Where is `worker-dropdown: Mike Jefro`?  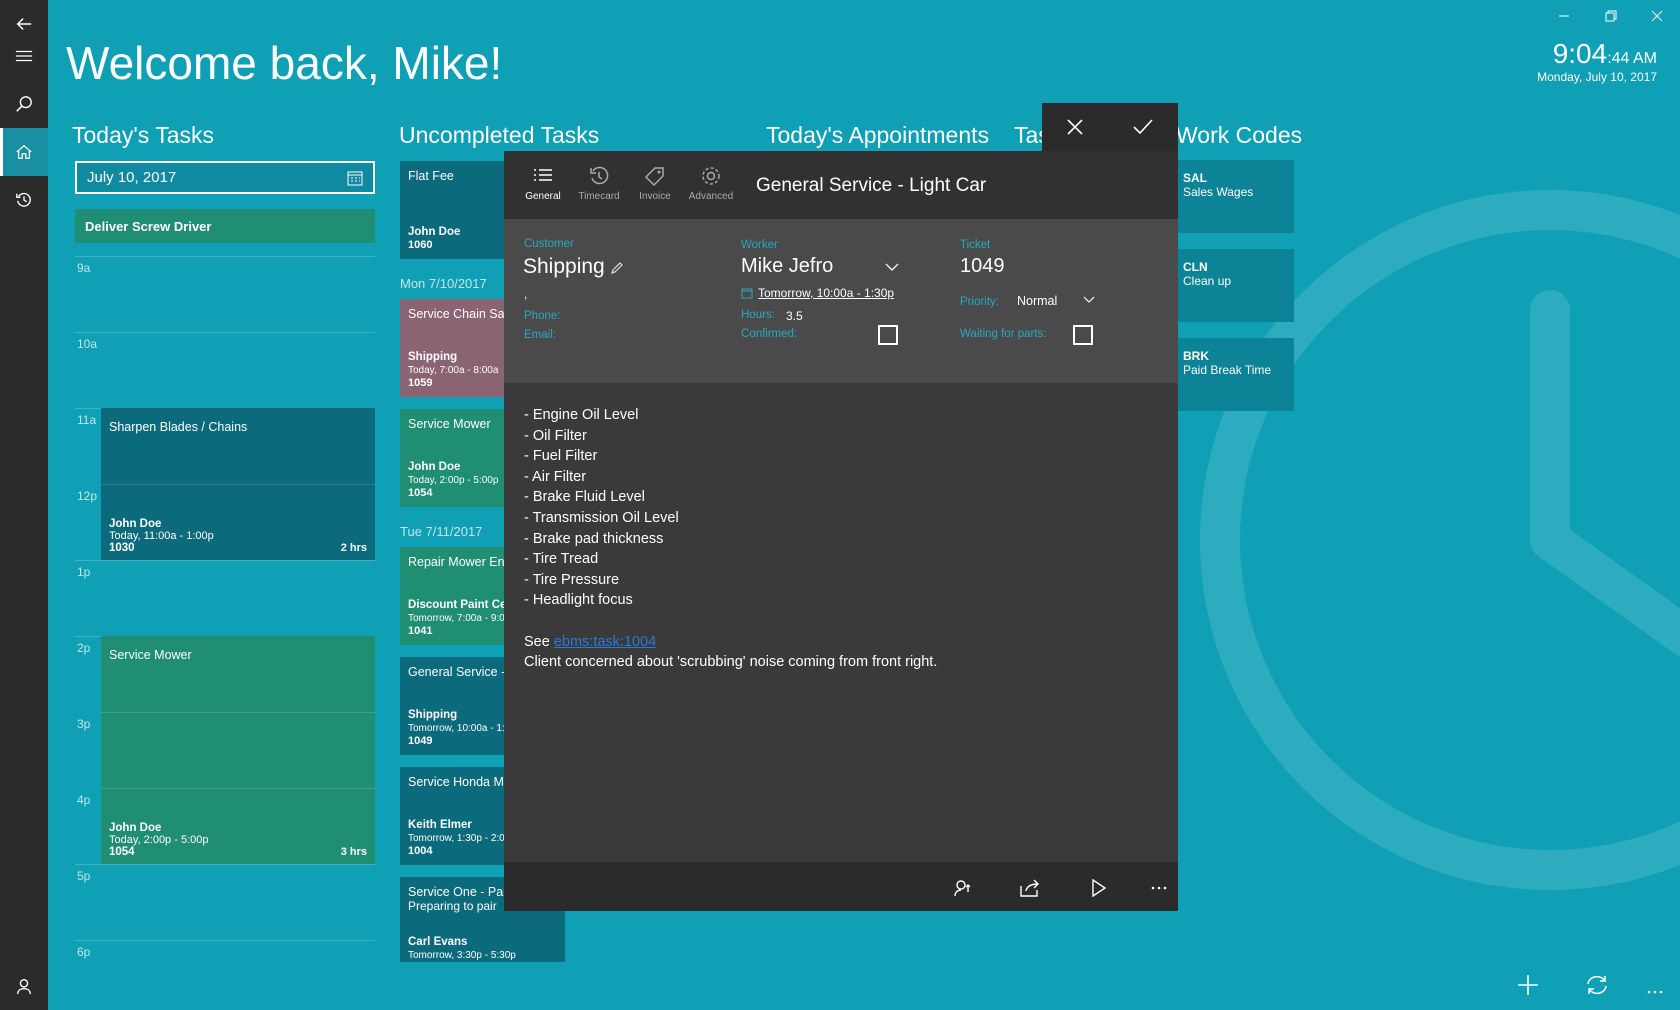 worker-dropdown: Mike Jefro is located at coordinates (820, 269).